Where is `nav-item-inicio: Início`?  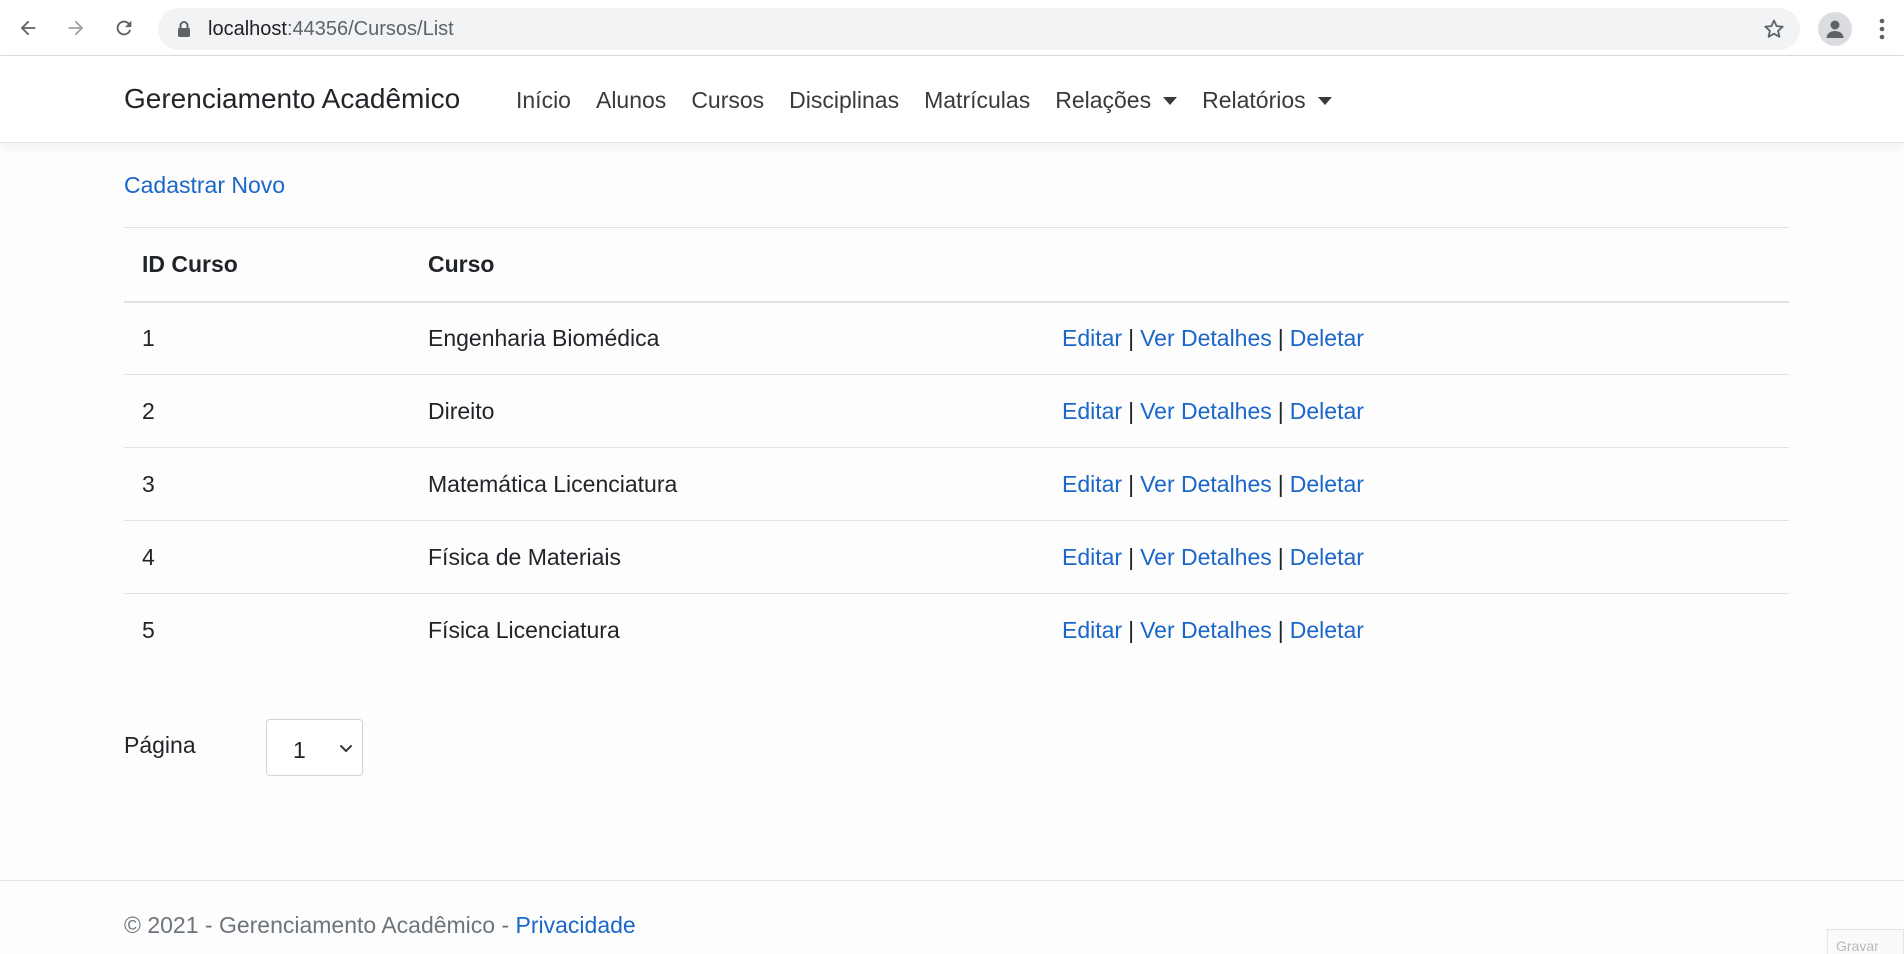
nav-item-inicio: Início is located at coordinates (543, 100).